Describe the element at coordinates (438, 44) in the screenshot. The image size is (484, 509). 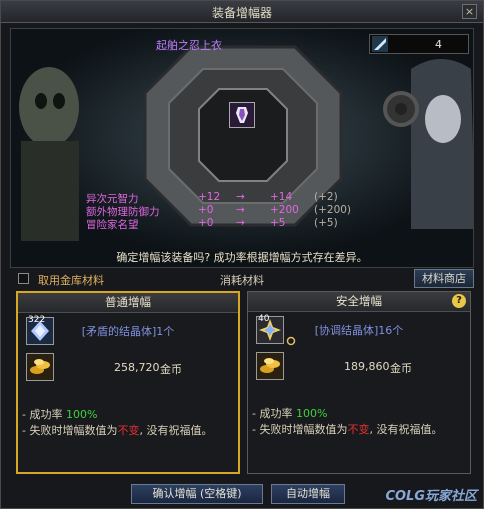
I see `amplify-level-value: 4` at that location.